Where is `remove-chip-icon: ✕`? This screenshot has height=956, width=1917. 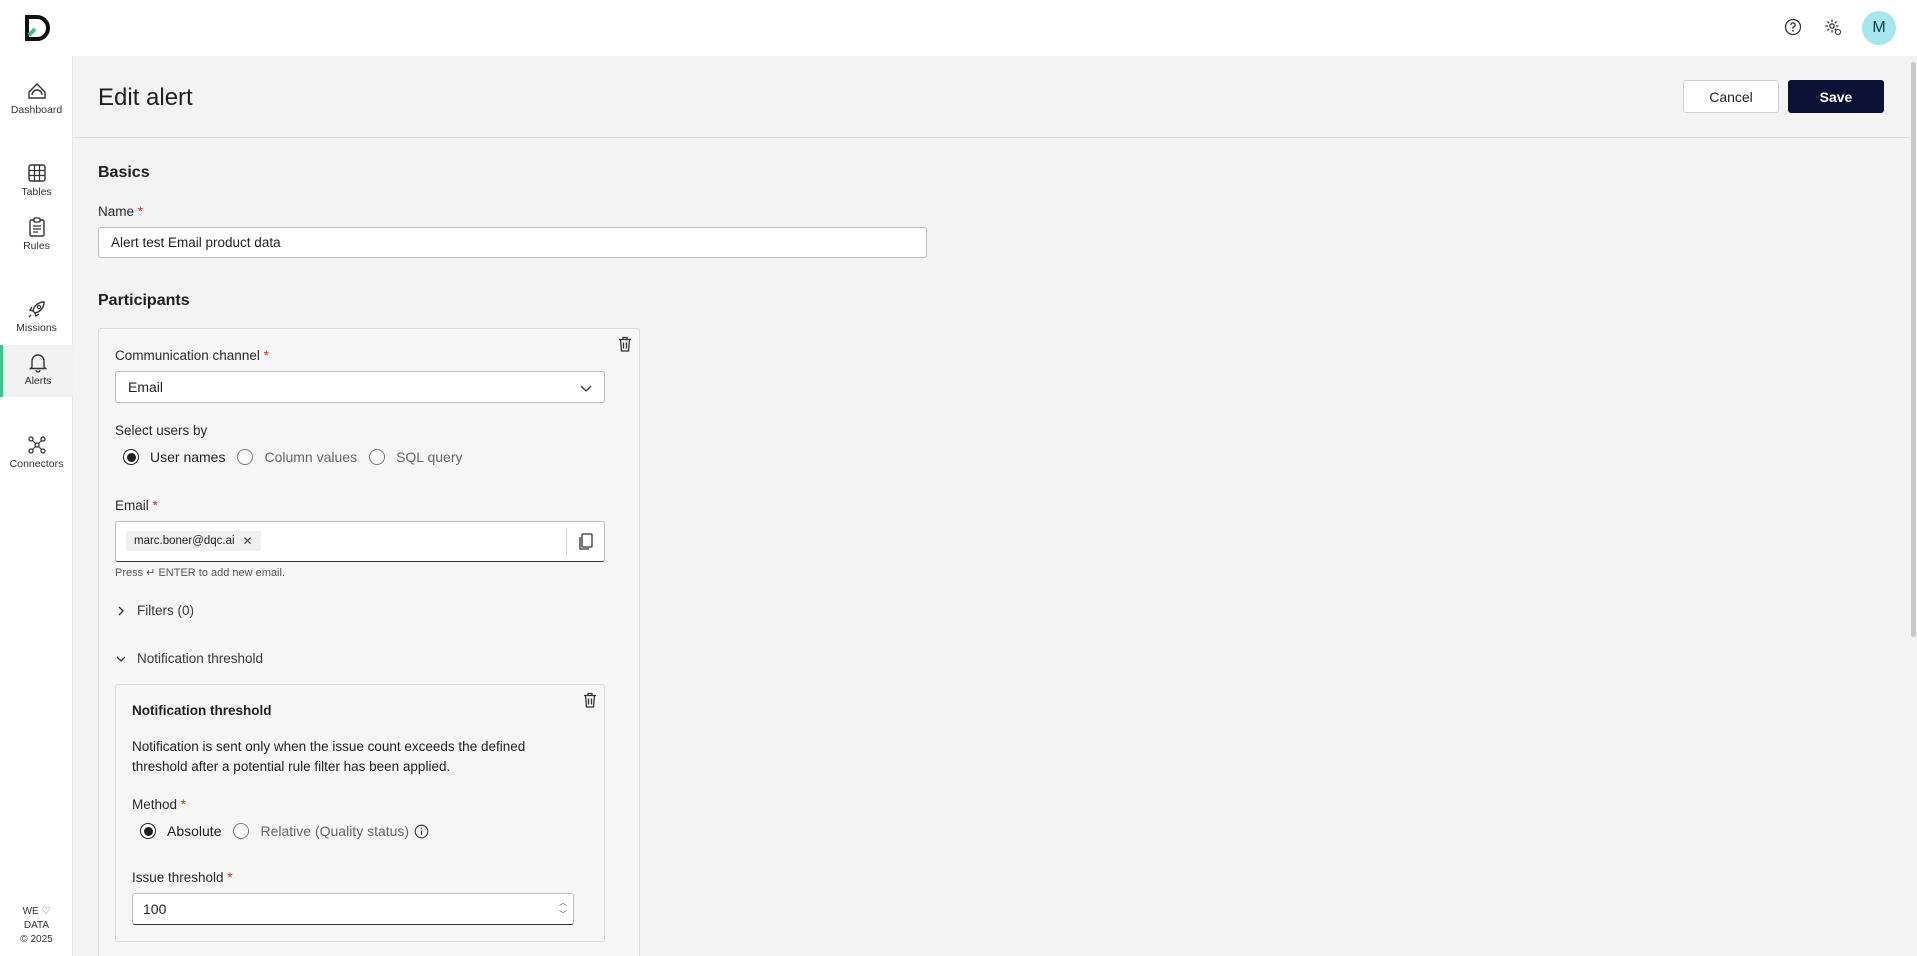 remove-chip-icon: ✕ is located at coordinates (248, 541).